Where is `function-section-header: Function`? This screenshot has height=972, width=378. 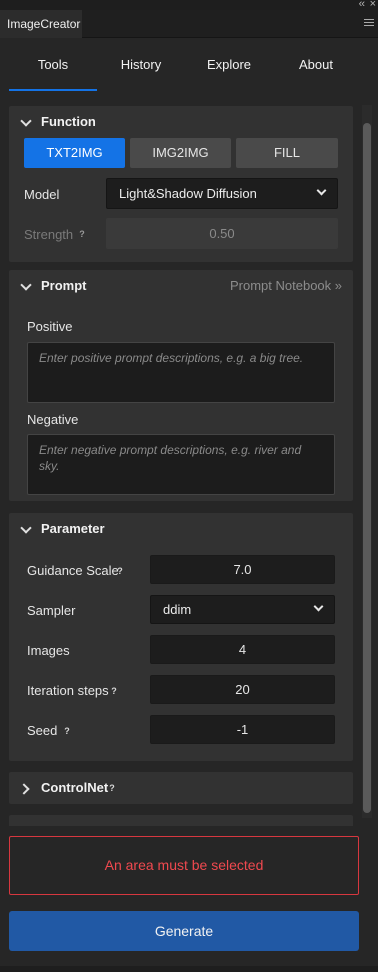
function-section-header: Function is located at coordinates (181, 122).